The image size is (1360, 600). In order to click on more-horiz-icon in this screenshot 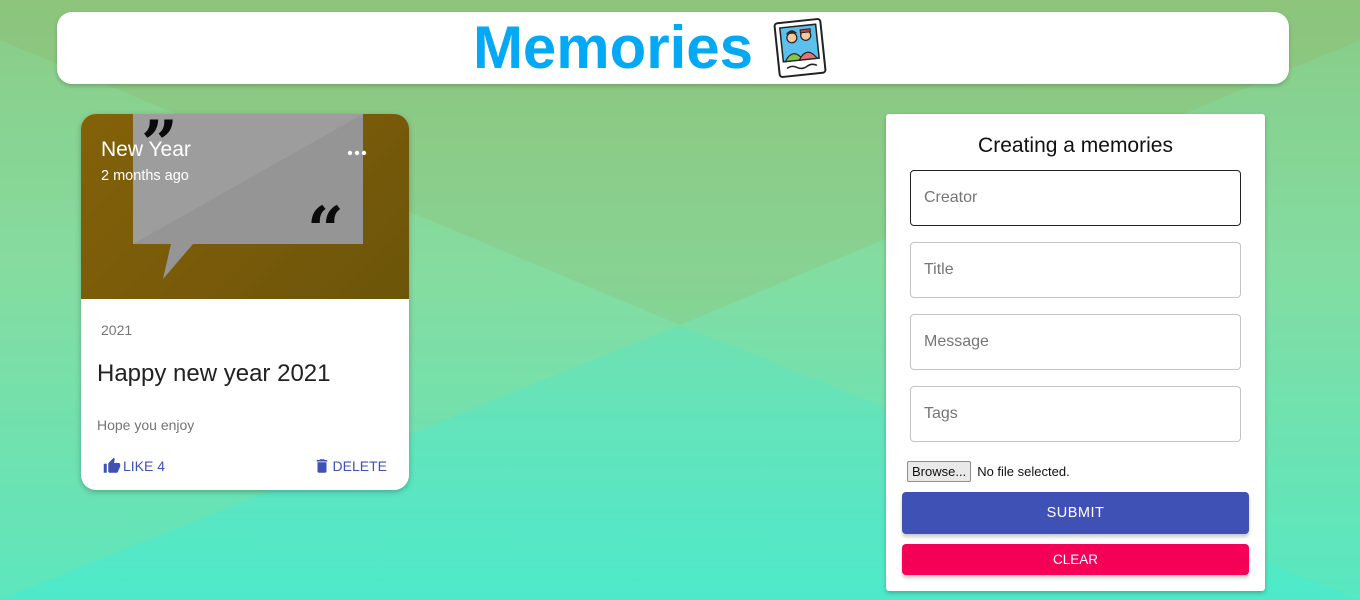, I will do `click(357, 153)`.